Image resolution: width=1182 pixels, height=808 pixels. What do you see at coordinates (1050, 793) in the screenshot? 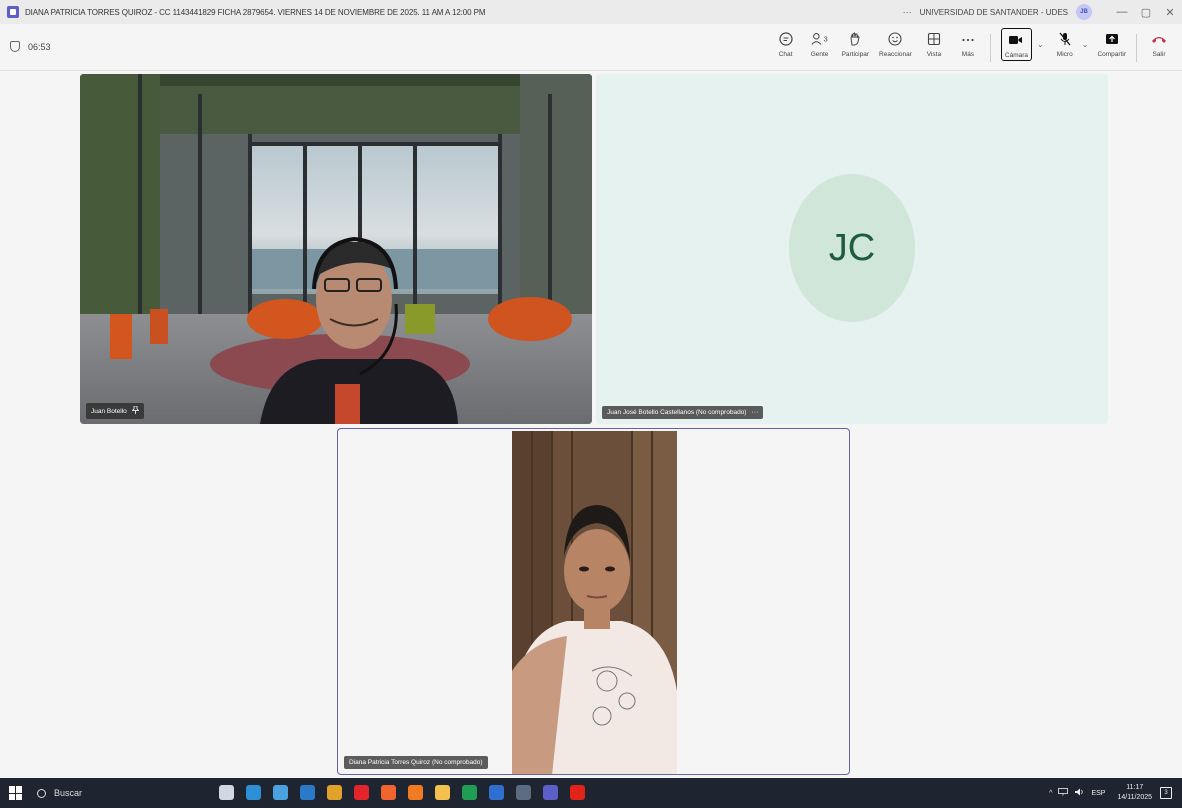
I see `chevron-up-icon: ^` at bounding box center [1050, 793].